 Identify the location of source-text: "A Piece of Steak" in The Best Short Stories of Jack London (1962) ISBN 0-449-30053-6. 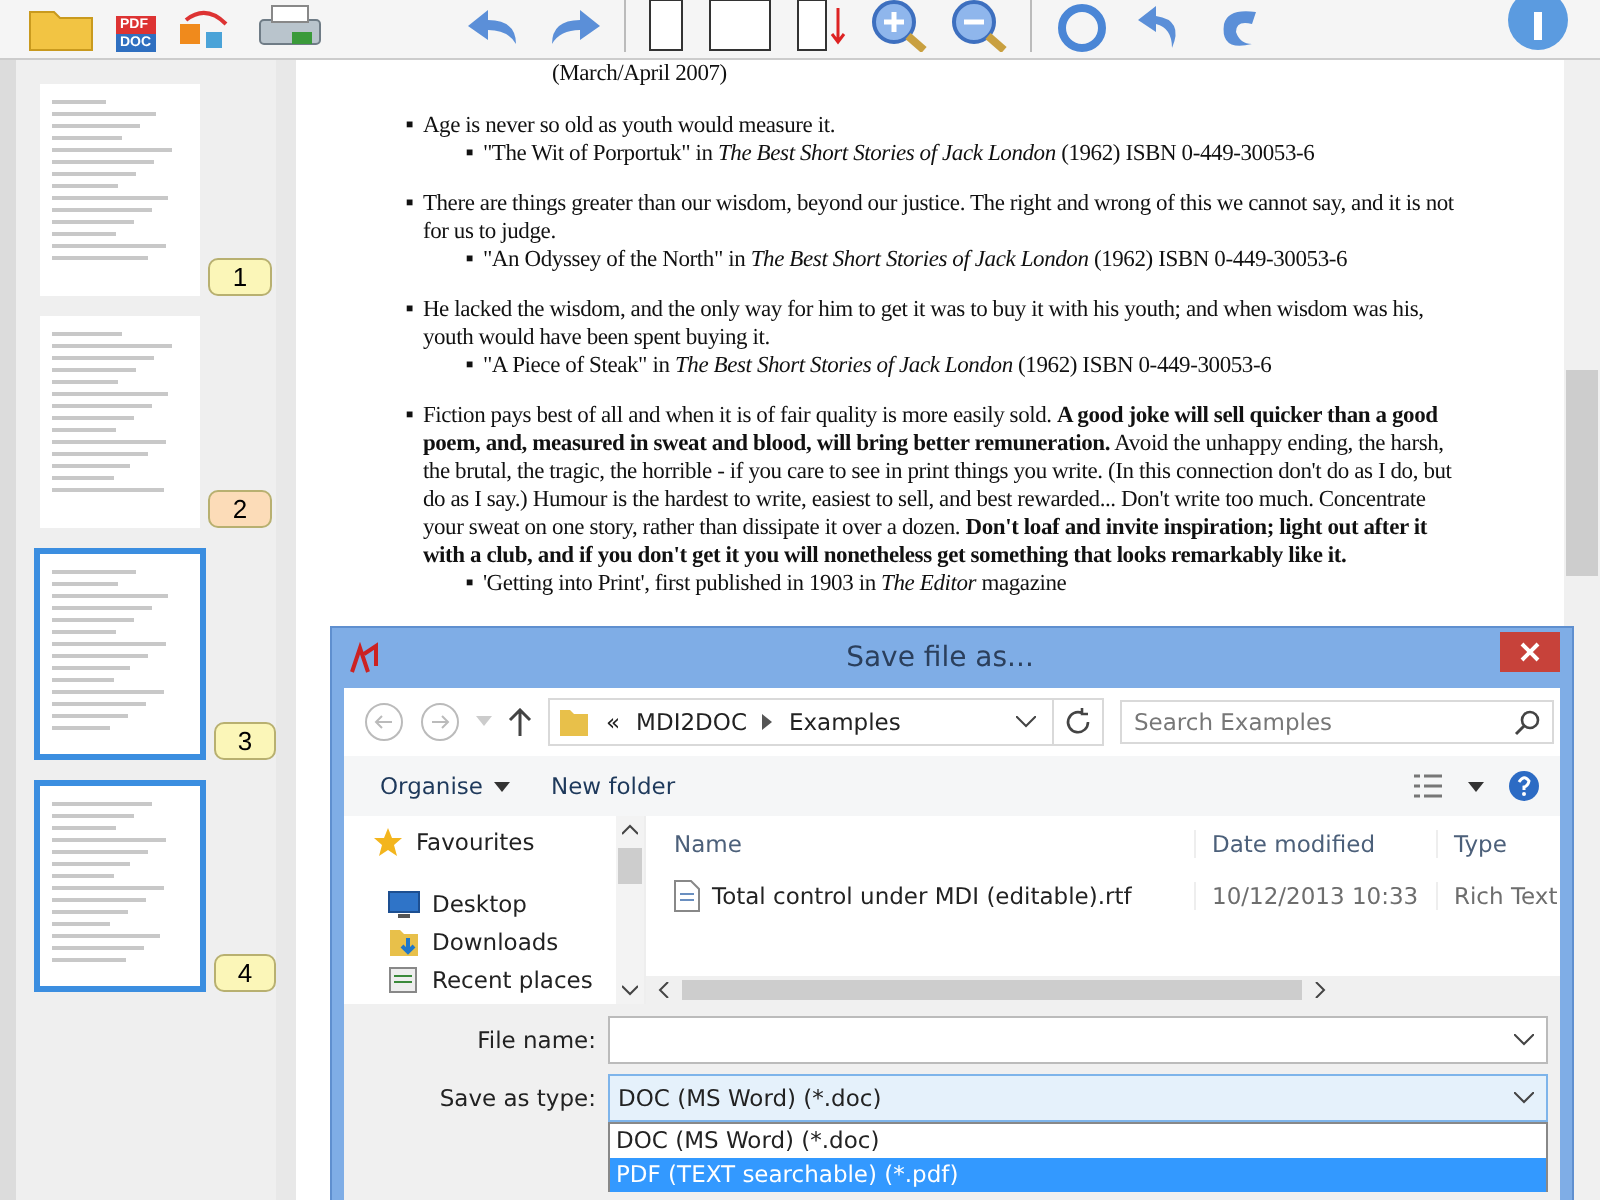
(877, 366).